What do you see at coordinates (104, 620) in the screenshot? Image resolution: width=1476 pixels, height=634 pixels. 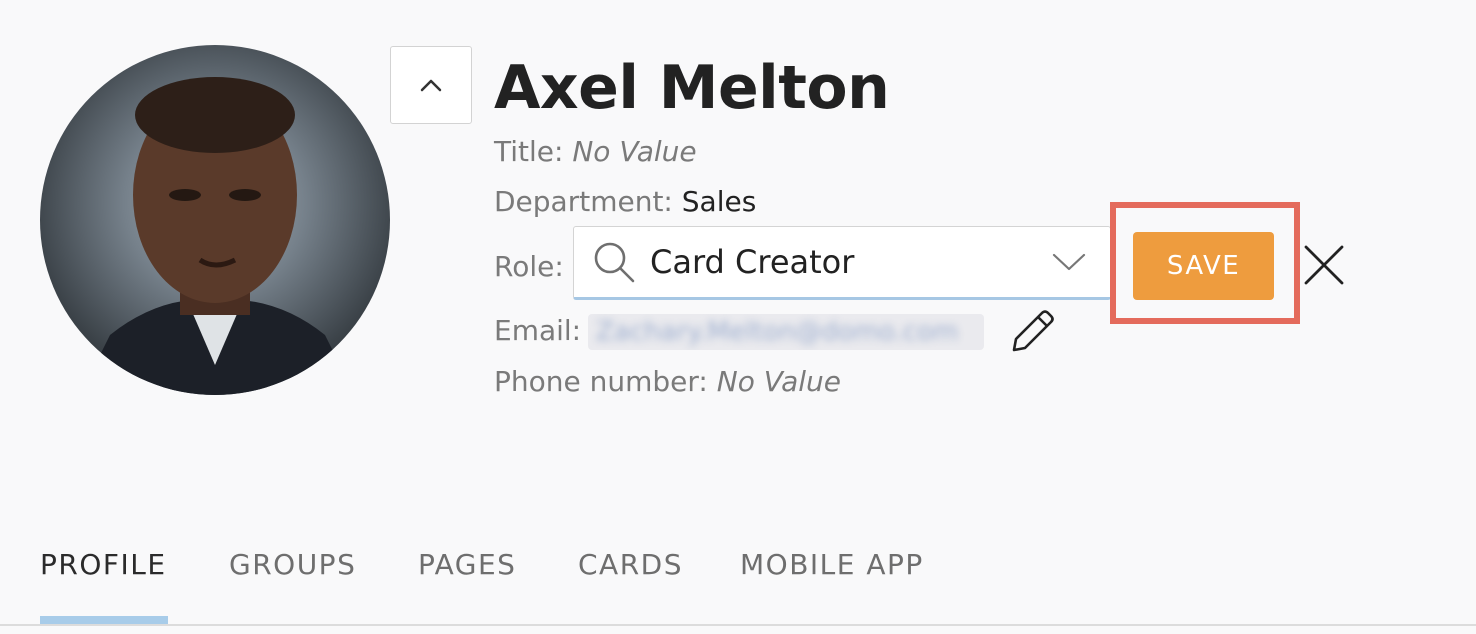 I see `active-tab-indicator` at bounding box center [104, 620].